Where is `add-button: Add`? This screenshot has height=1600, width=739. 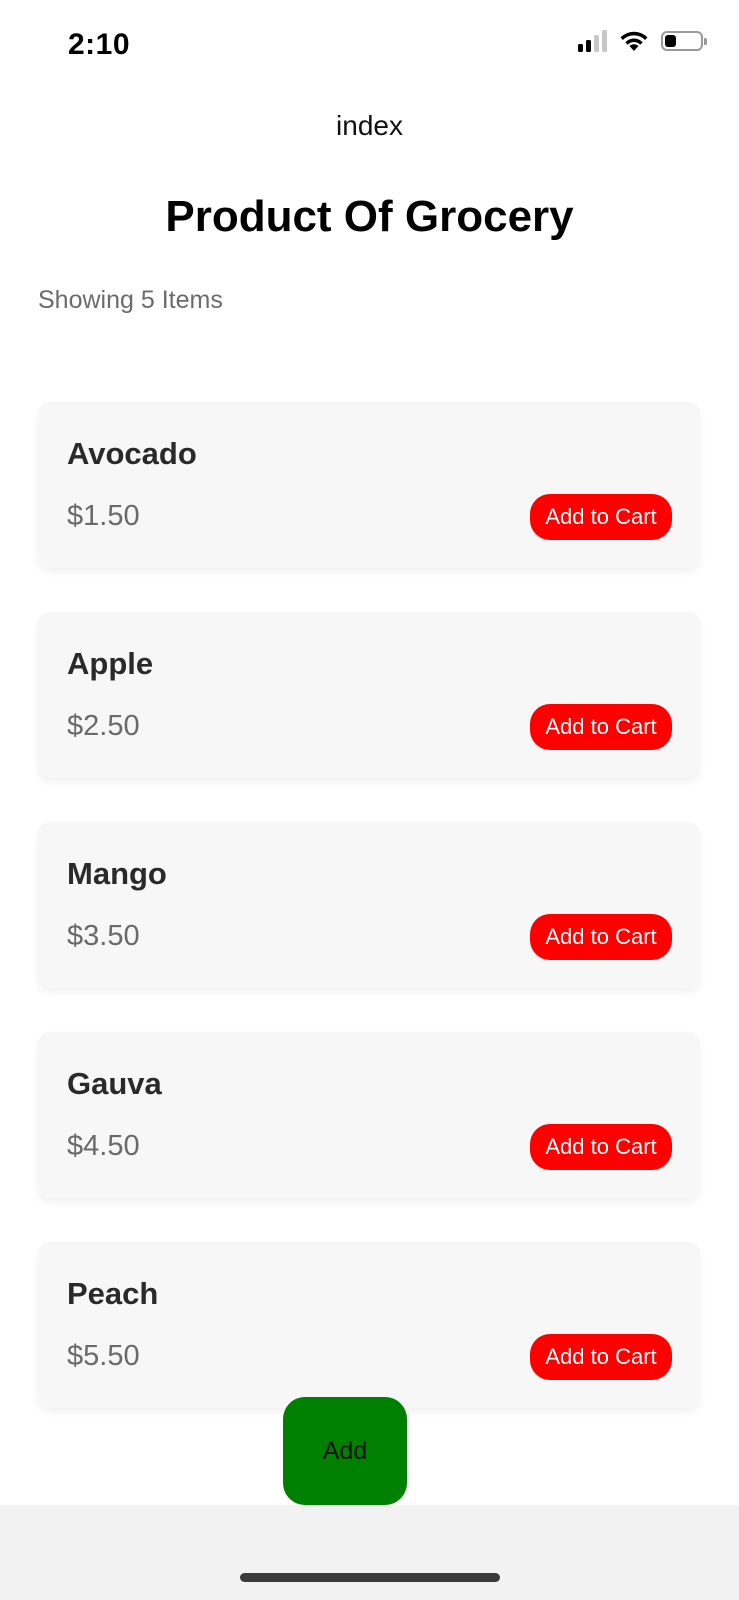
add-button: Add is located at coordinates (345, 1451).